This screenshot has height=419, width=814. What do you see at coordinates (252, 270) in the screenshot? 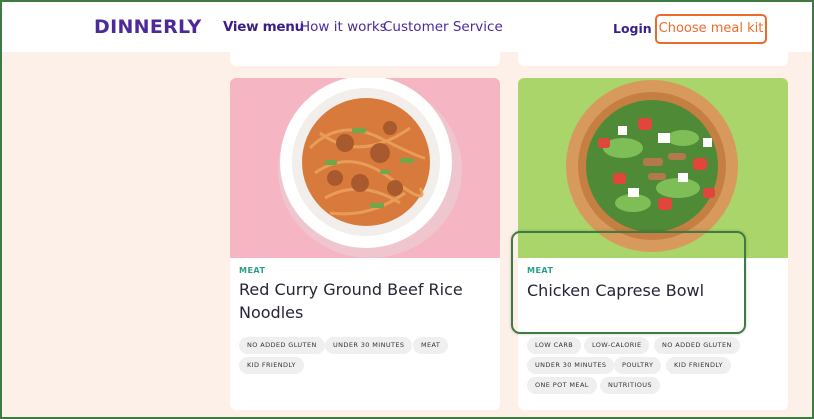
I see `recipe-category: MEAT` at bounding box center [252, 270].